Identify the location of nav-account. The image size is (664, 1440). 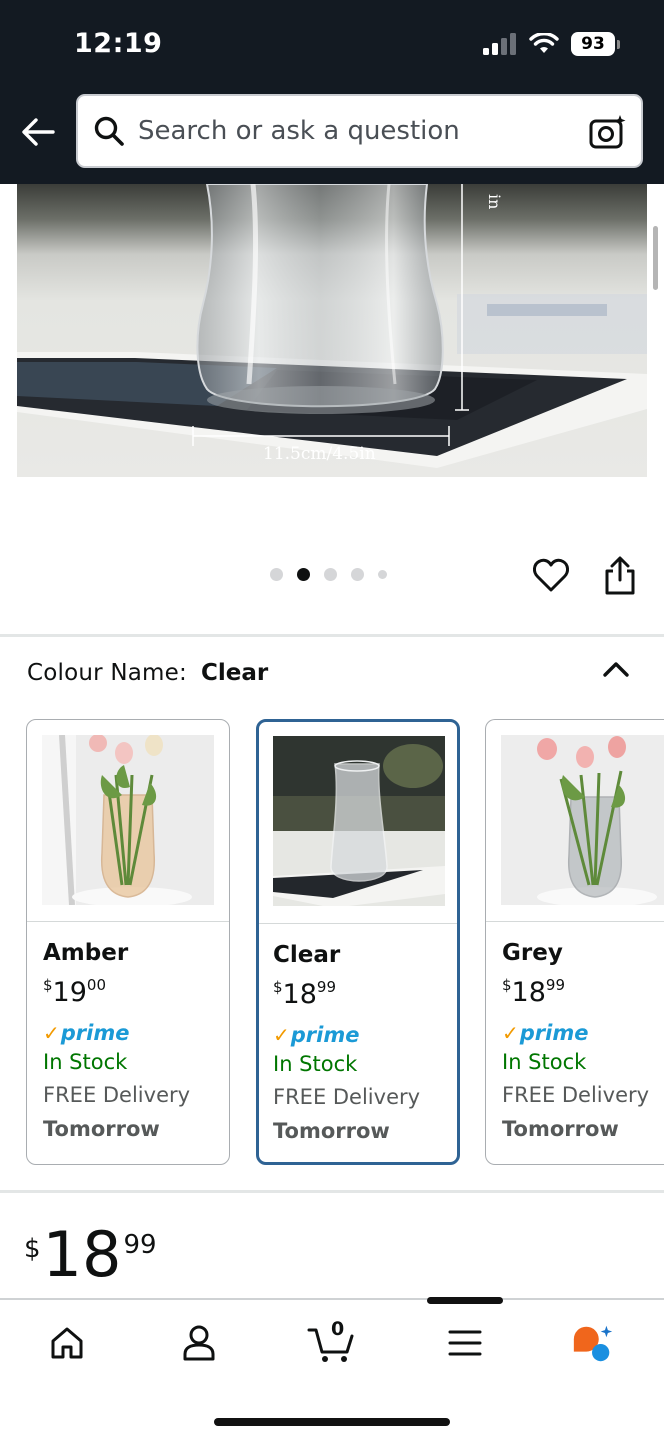
(199, 1343).